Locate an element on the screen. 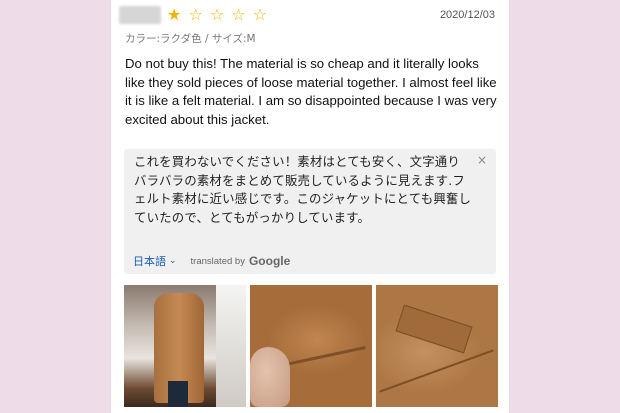  google-logo: Google is located at coordinates (269, 261).